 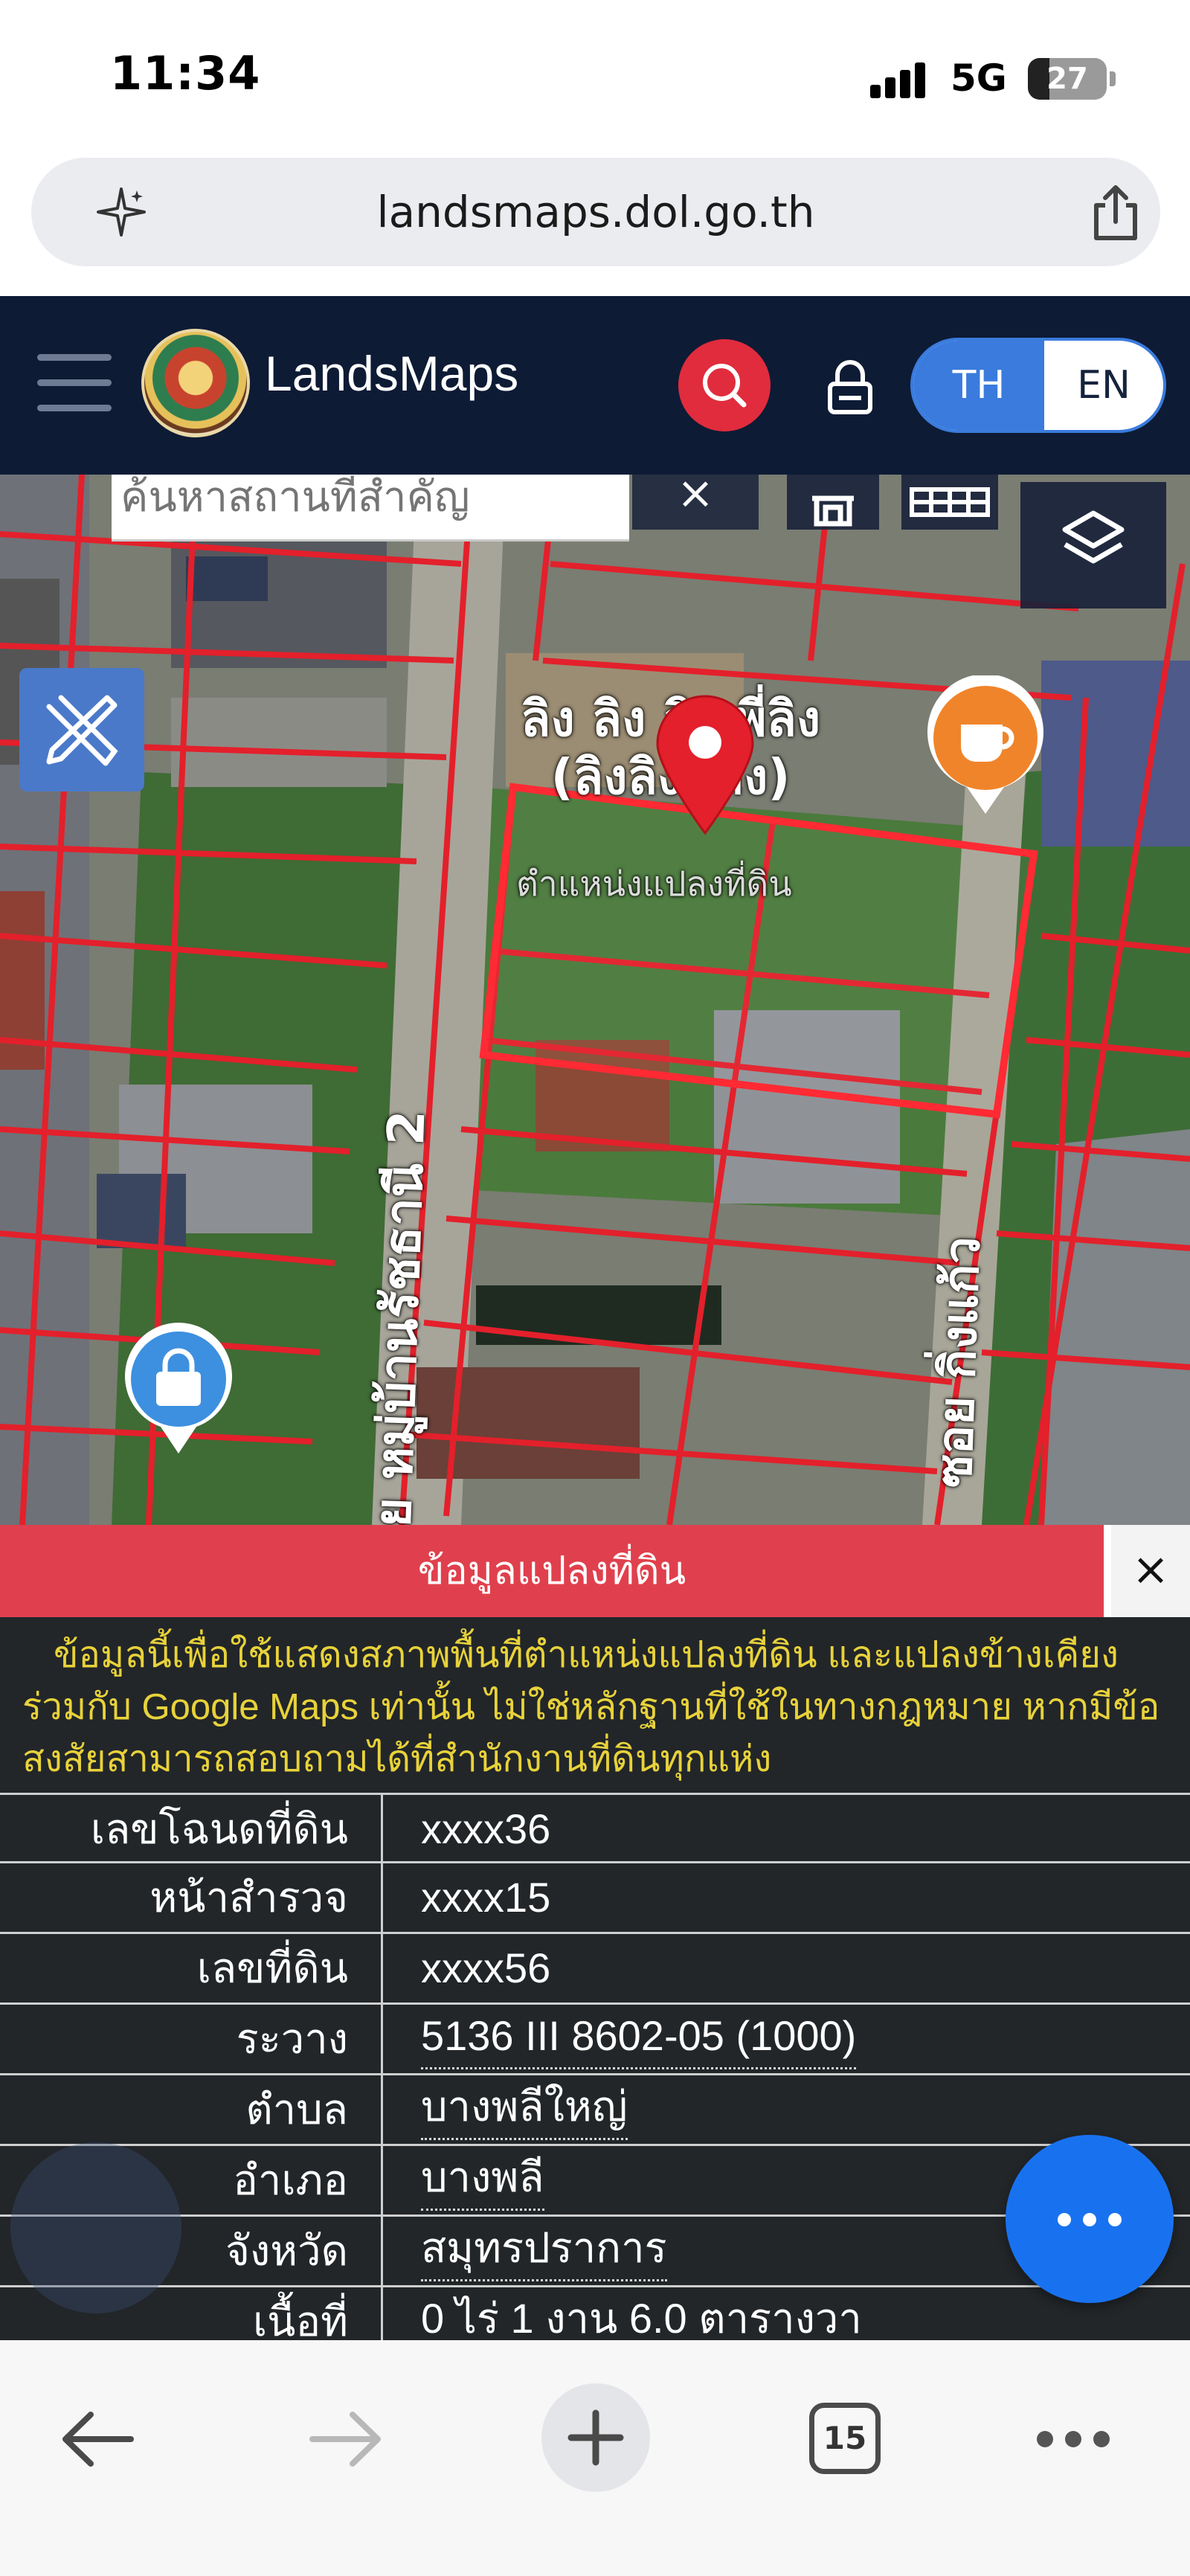 I want to click on search-button, so click(x=725, y=385).